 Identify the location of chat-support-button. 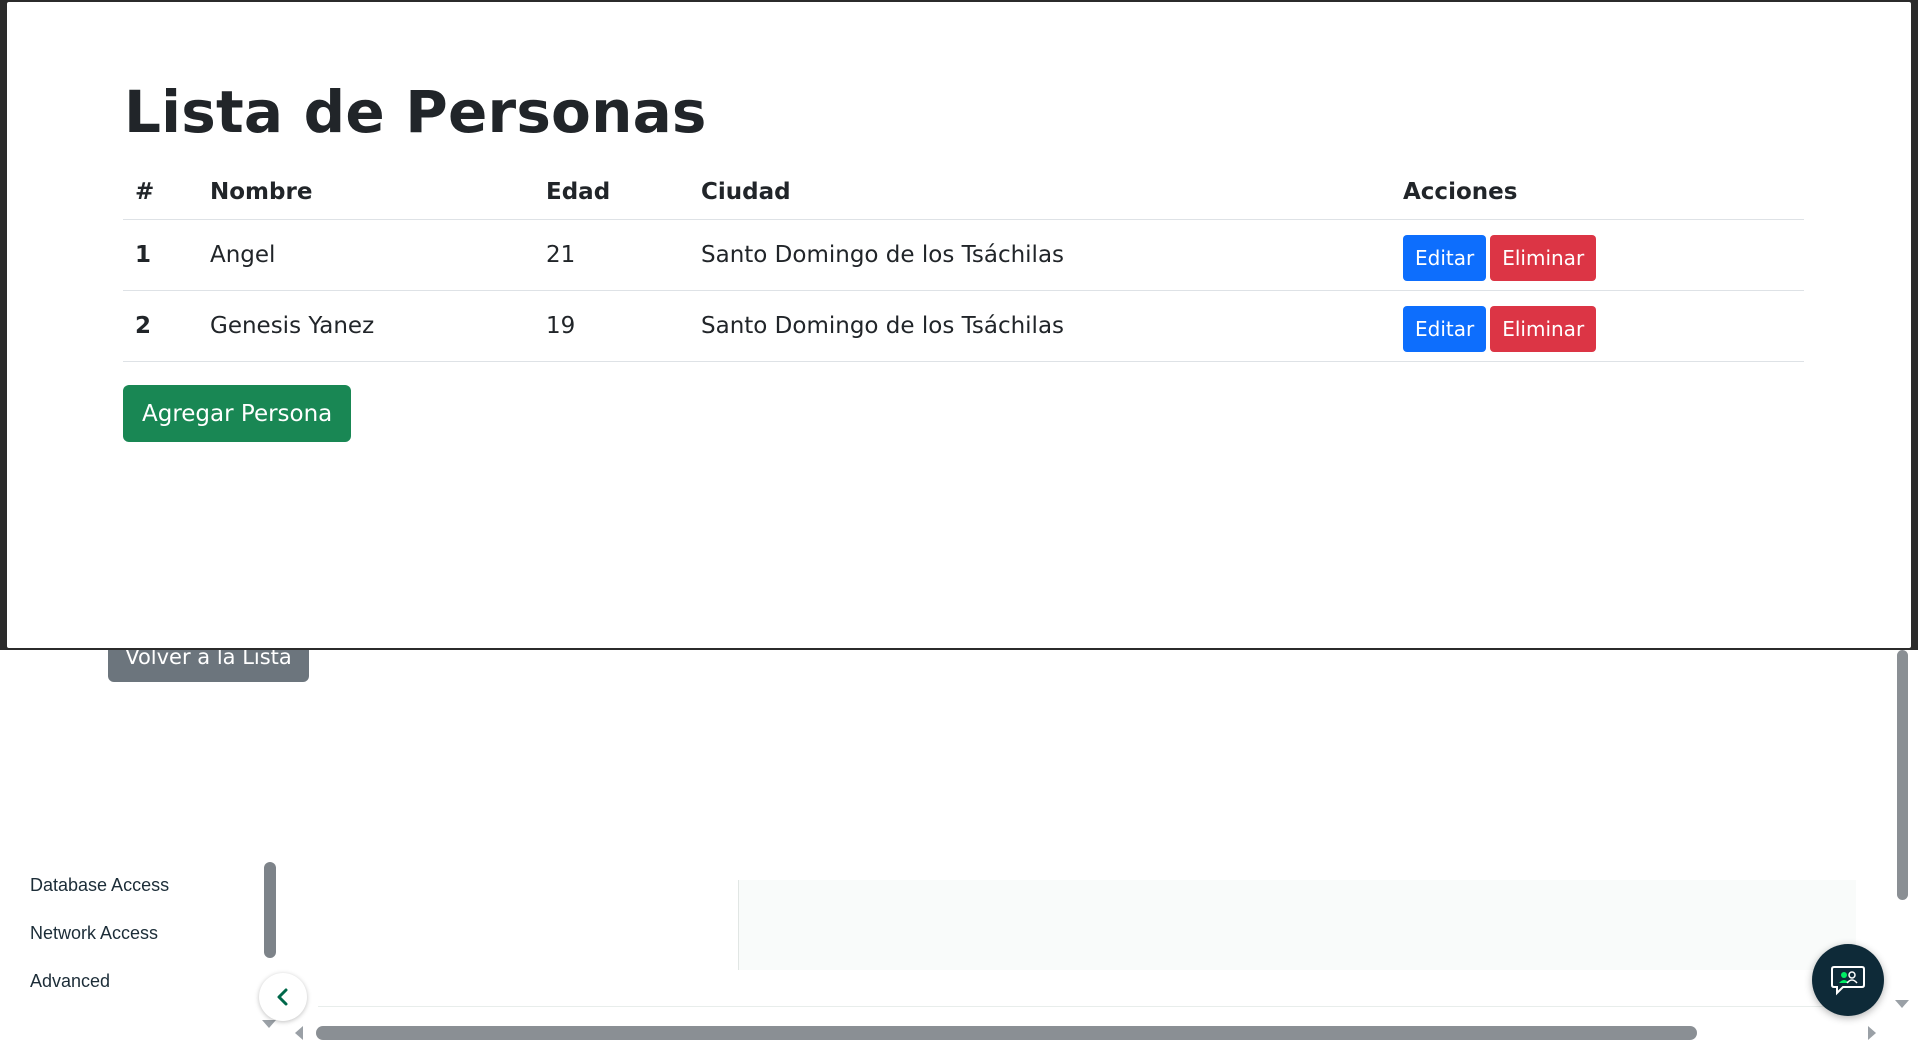
(1848, 980).